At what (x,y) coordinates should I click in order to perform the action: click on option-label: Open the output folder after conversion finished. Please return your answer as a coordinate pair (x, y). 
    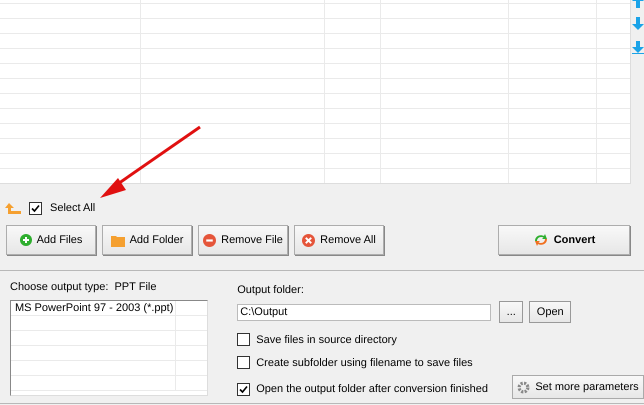
    Looking at the image, I should click on (372, 389).